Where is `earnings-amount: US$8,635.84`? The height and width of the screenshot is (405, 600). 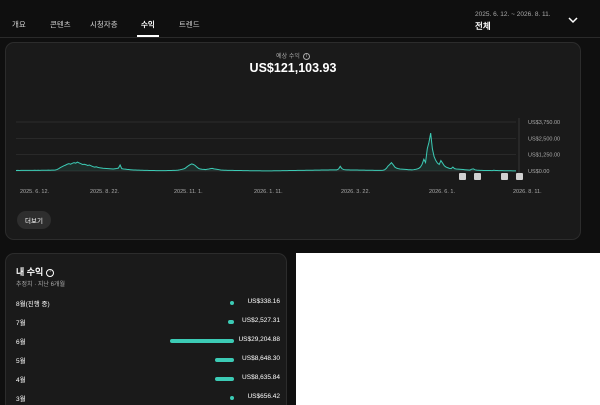 earnings-amount: US$8,635.84 is located at coordinates (261, 377).